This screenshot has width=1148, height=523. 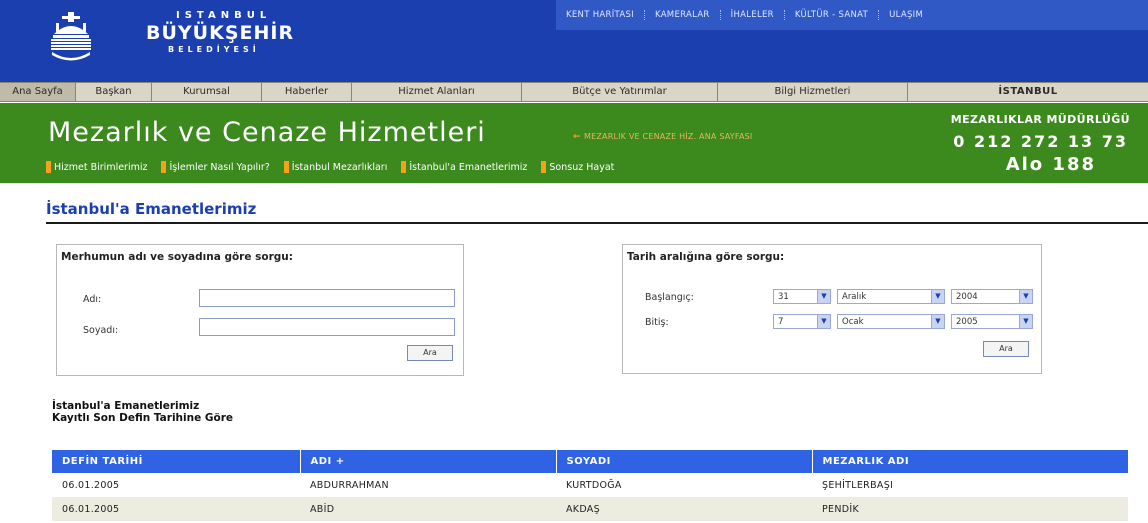 What do you see at coordinates (684, 509) in the screenshot?
I see `cell-last-name: AKDAŞ` at bounding box center [684, 509].